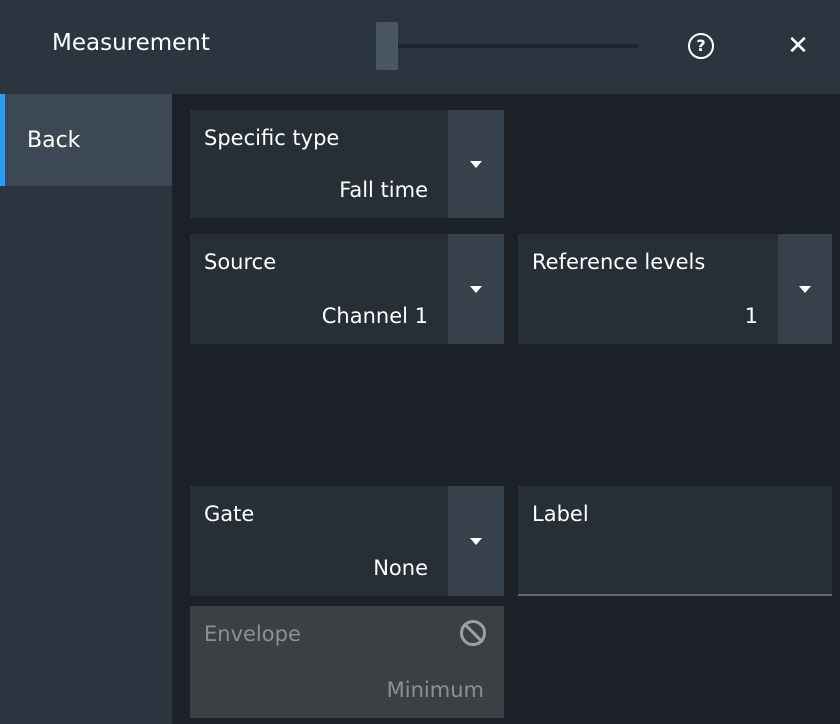 This screenshot has width=840, height=724. What do you see at coordinates (319, 289) in the screenshot?
I see `source-field: Source Channel 1` at bounding box center [319, 289].